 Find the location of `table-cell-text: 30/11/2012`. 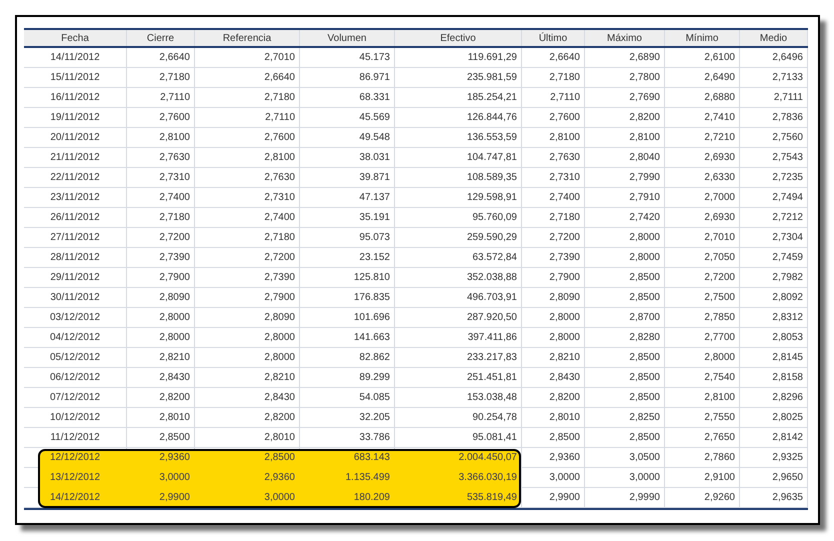

table-cell-text: 30/11/2012 is located at coordinates (75, 298).